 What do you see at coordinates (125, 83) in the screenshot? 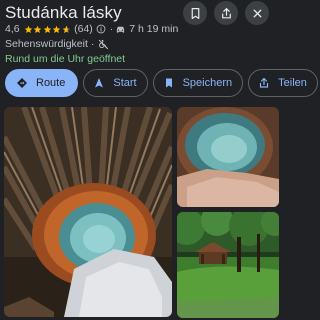
I see `start-label: Start` at bounding box center [125, 83].